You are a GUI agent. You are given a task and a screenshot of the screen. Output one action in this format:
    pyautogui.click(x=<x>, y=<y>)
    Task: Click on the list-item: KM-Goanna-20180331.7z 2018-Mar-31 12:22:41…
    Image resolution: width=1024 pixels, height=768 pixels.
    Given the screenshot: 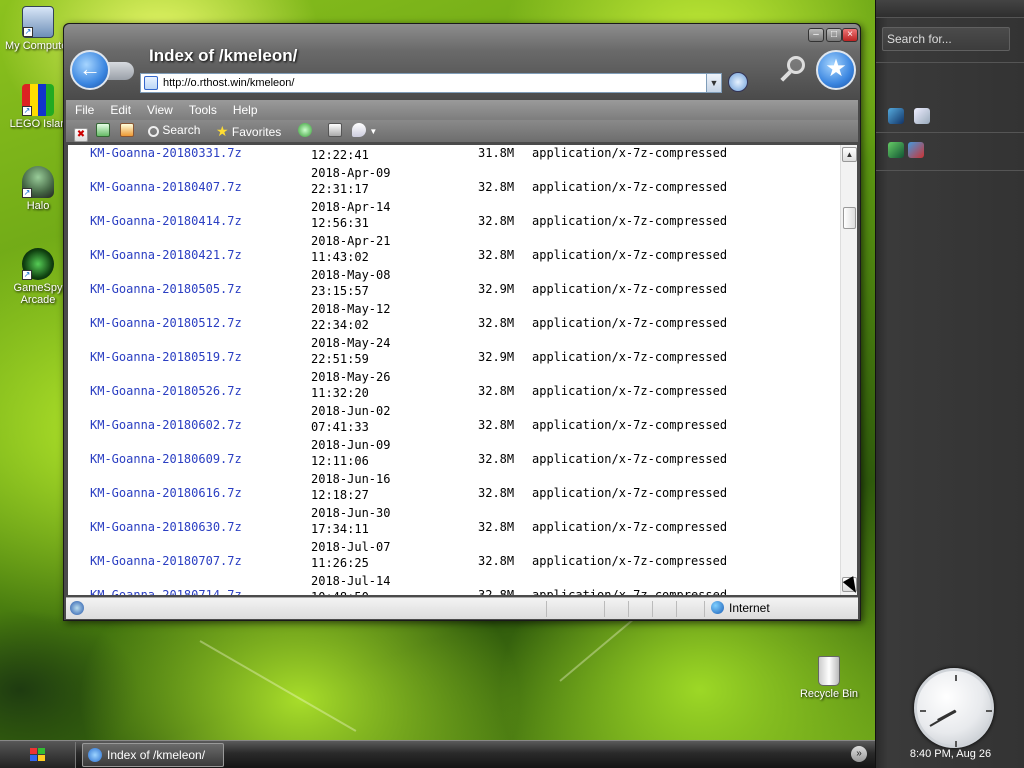 What is the action you would take?
    pyautogui.click(x=448, y=159)
    